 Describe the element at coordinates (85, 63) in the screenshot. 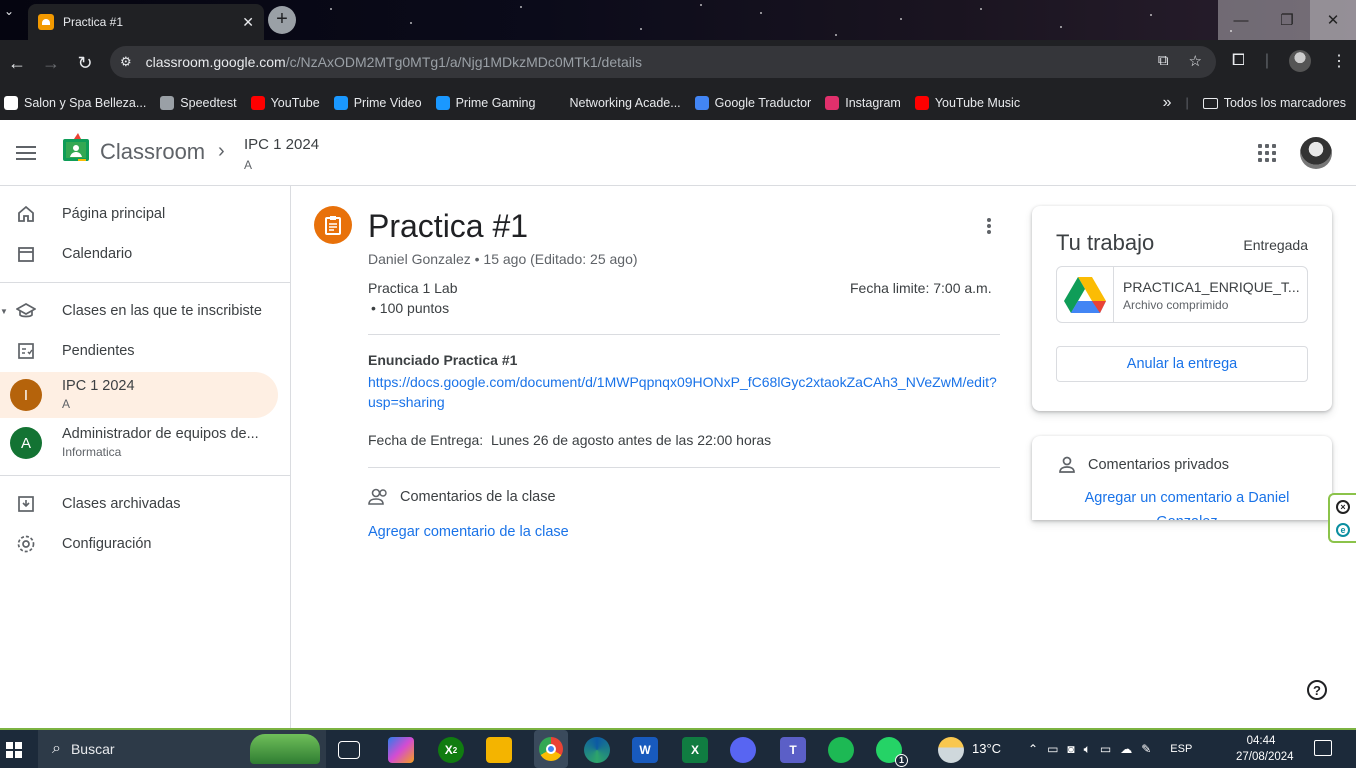

I see `reload-icon: ↻` at that location.